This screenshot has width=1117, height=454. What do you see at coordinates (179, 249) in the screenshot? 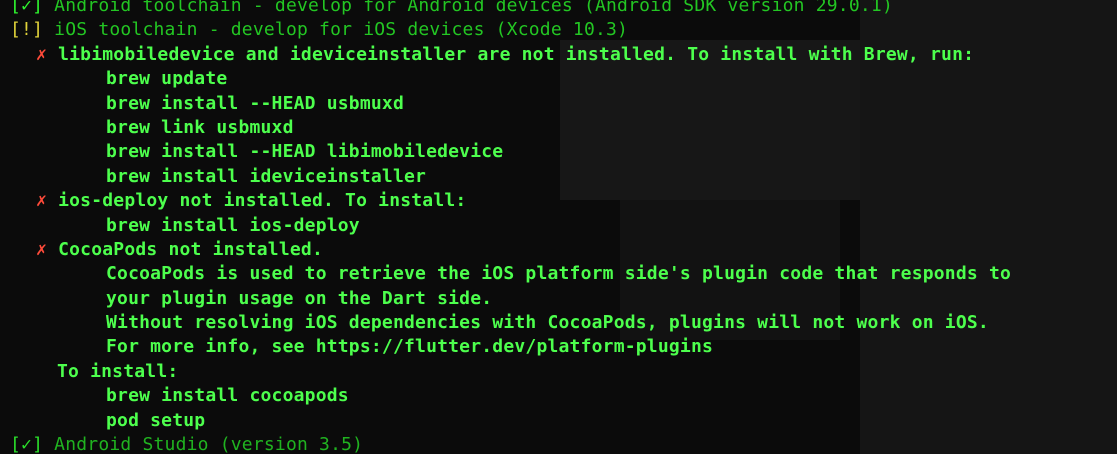
I see `output-line-cocoapods: ✗ CocoaPods not installed.` at bounding box center [179, 249].